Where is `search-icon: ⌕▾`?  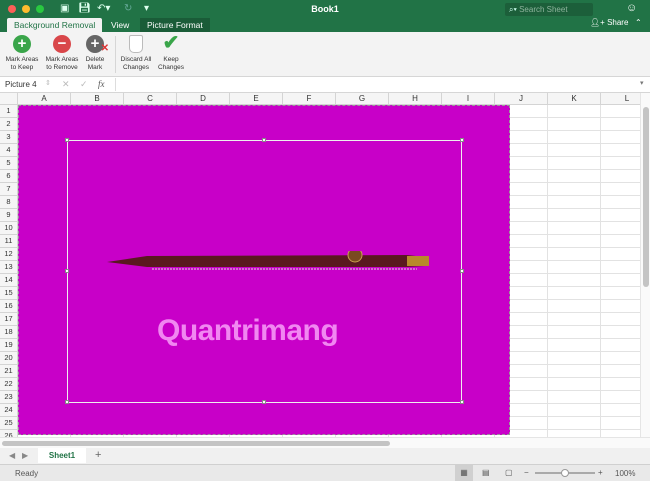
search-icon: ⌕▾ is located at coordinates (514, 9).